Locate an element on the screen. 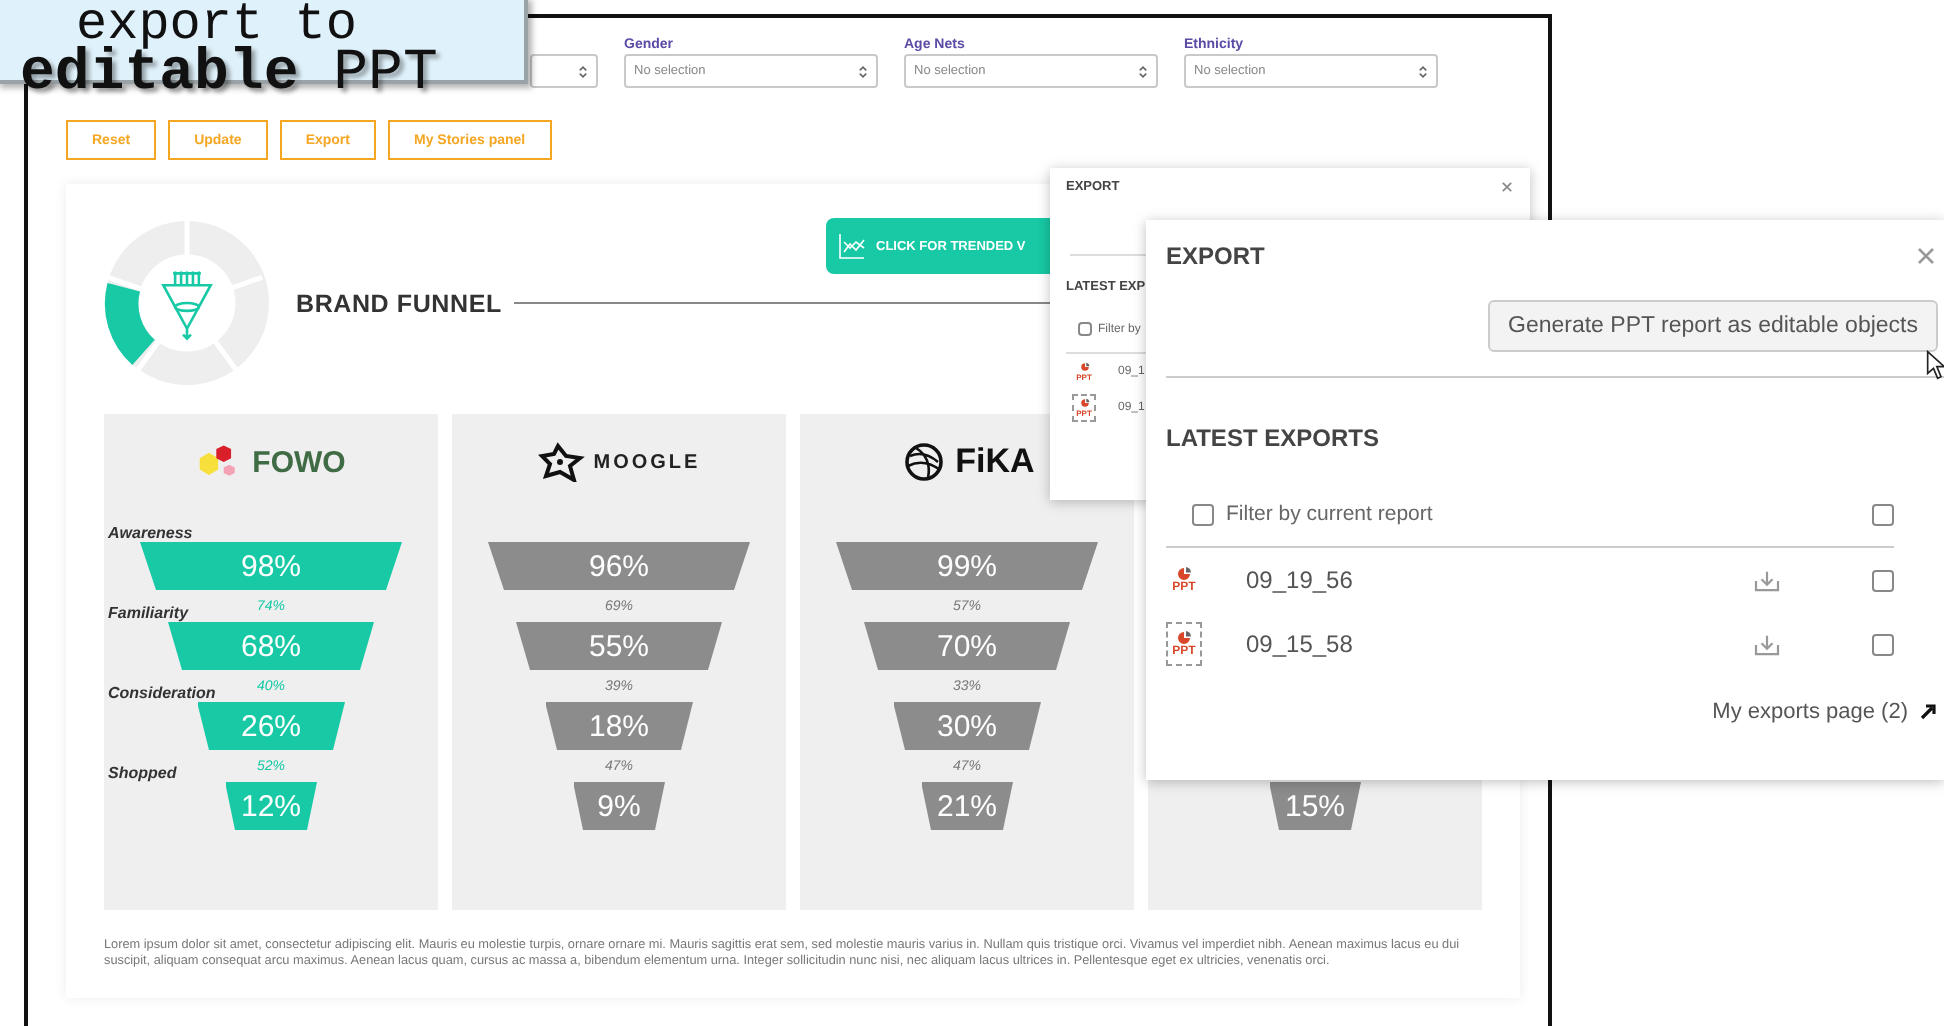 Image resolution: width=1944 pixels, height=1026 pixels. stage-label: Consideration is located at coordinates (162, 693).